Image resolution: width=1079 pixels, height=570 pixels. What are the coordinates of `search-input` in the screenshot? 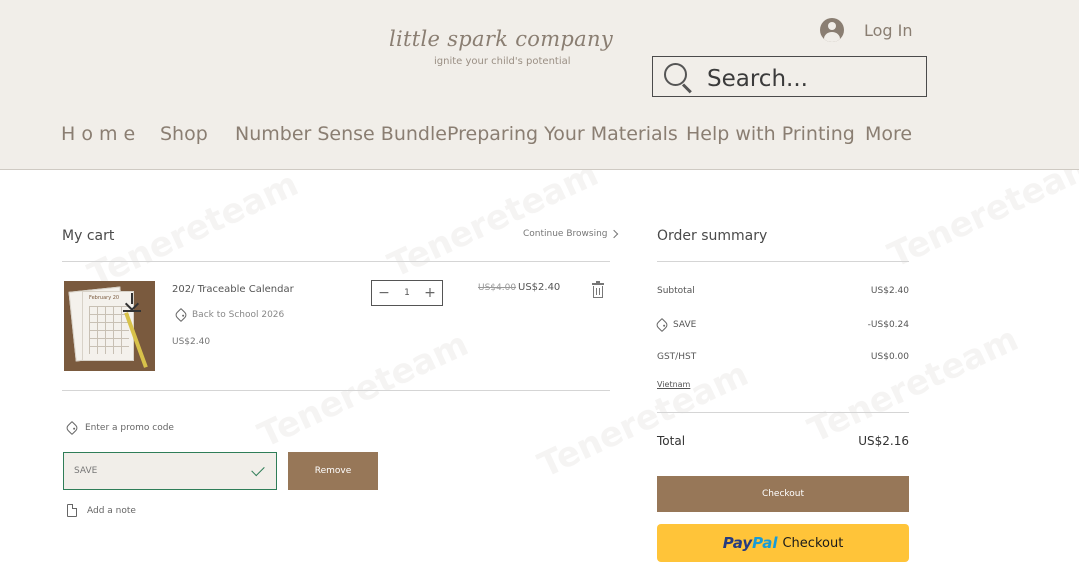 It's located at (812, 78).